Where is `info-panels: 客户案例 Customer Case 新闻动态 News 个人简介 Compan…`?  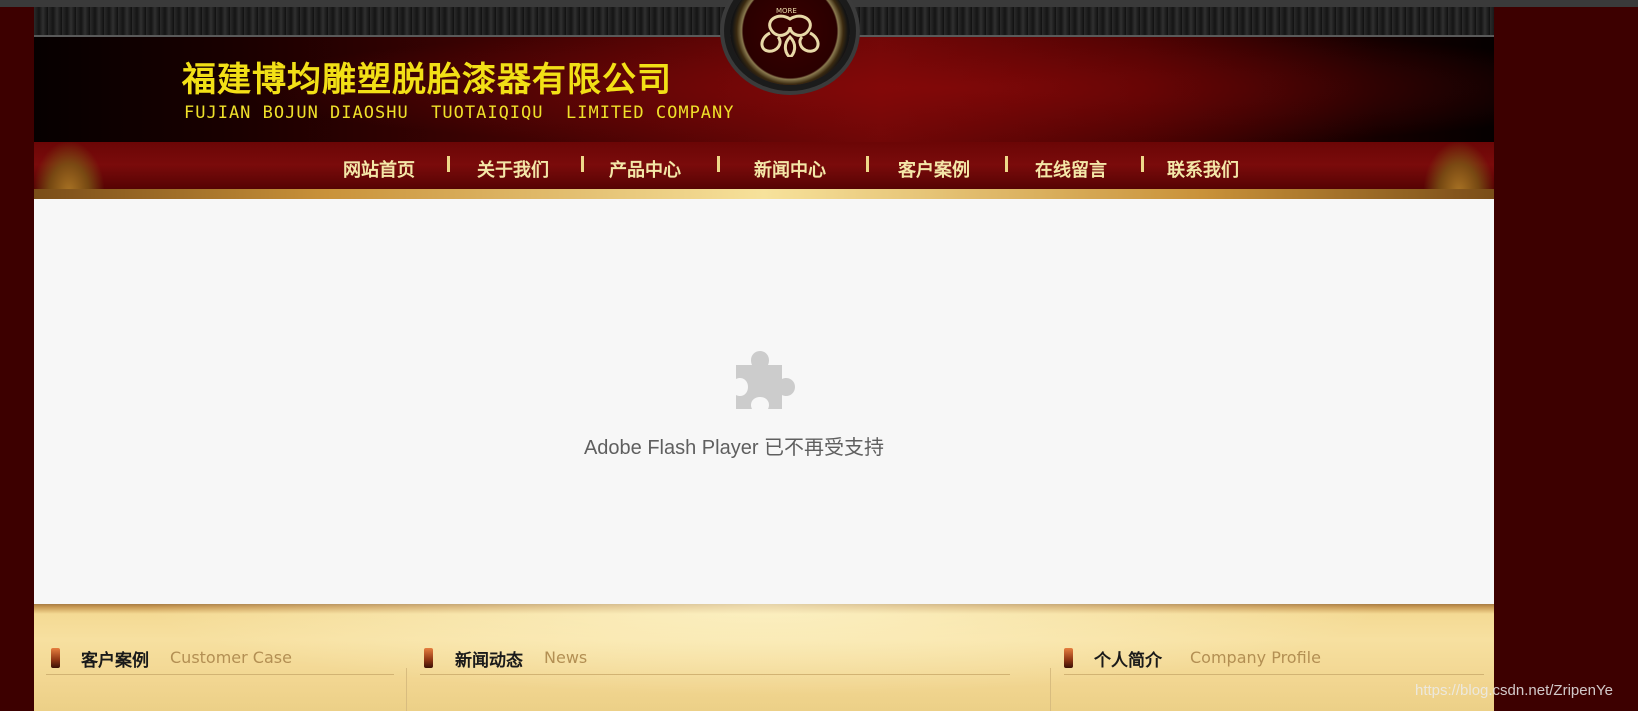
info-panels: 客户案例 Customer Case 新闻动态 News 个人简介 Compan… is located at coordinates (764, 657).